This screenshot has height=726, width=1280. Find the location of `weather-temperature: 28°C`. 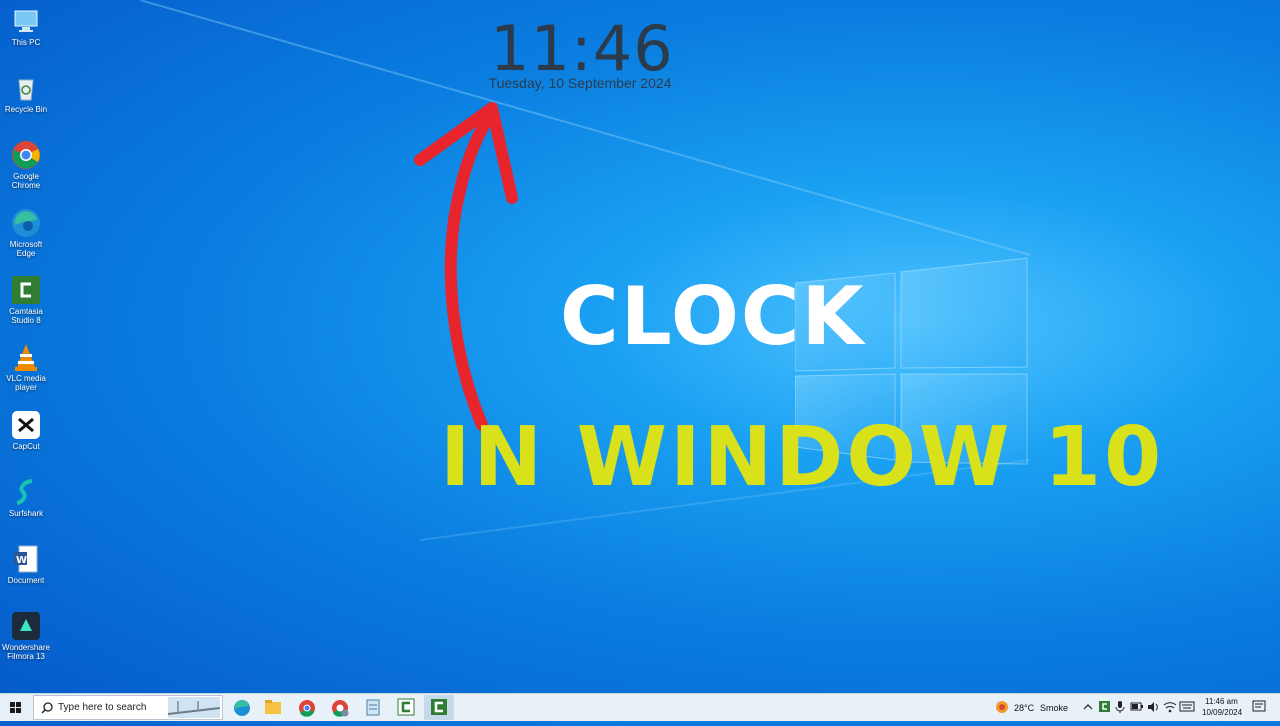

weather-temperature: 28°C is located at coordinates (1024, 708).